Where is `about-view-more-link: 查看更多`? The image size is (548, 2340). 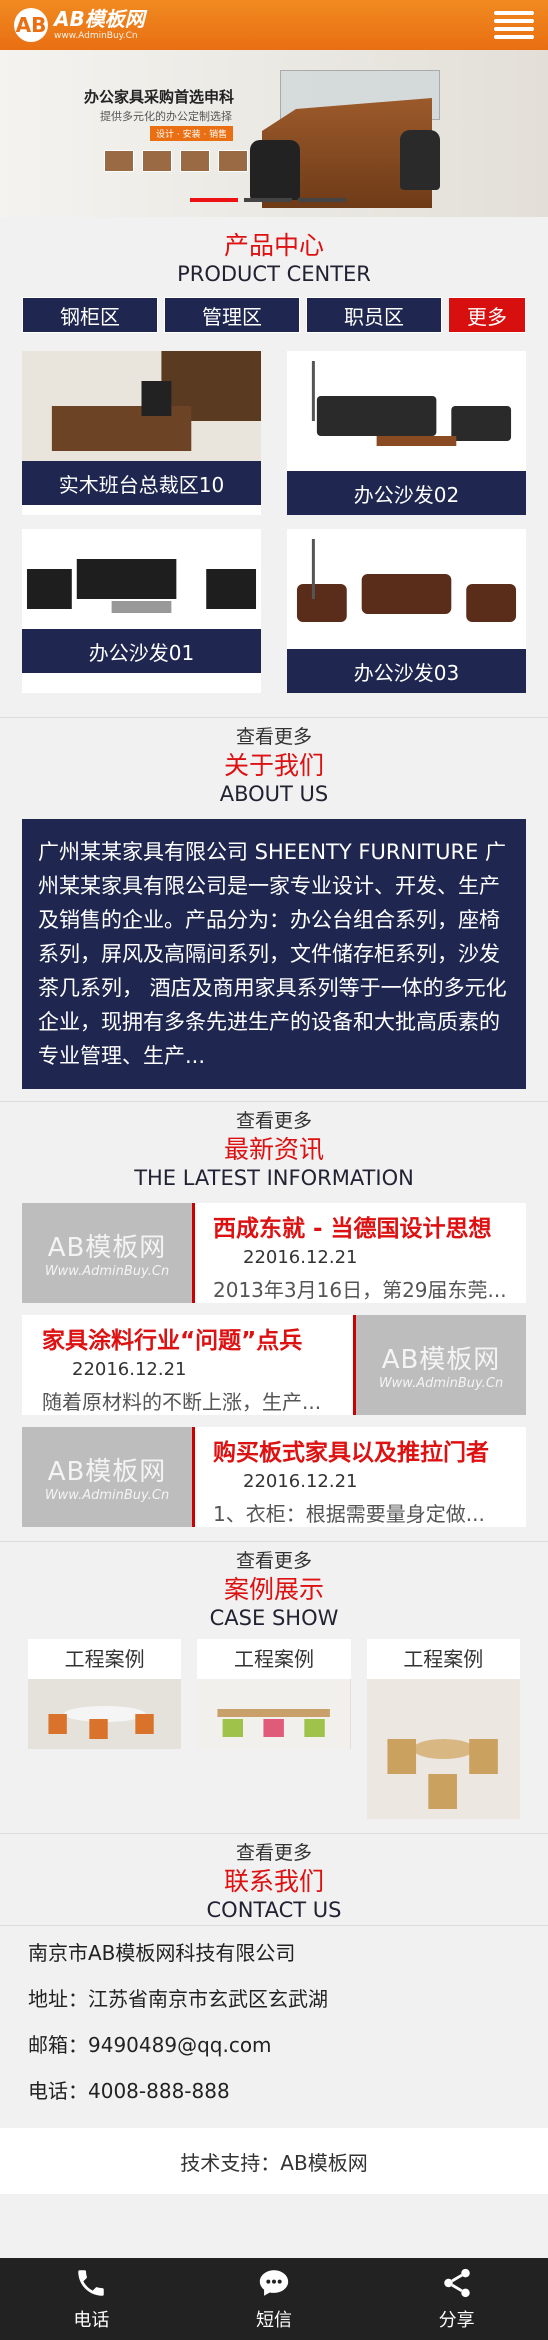
about-view-more-link: 查看更多 is located at coordinates (274, 1117).